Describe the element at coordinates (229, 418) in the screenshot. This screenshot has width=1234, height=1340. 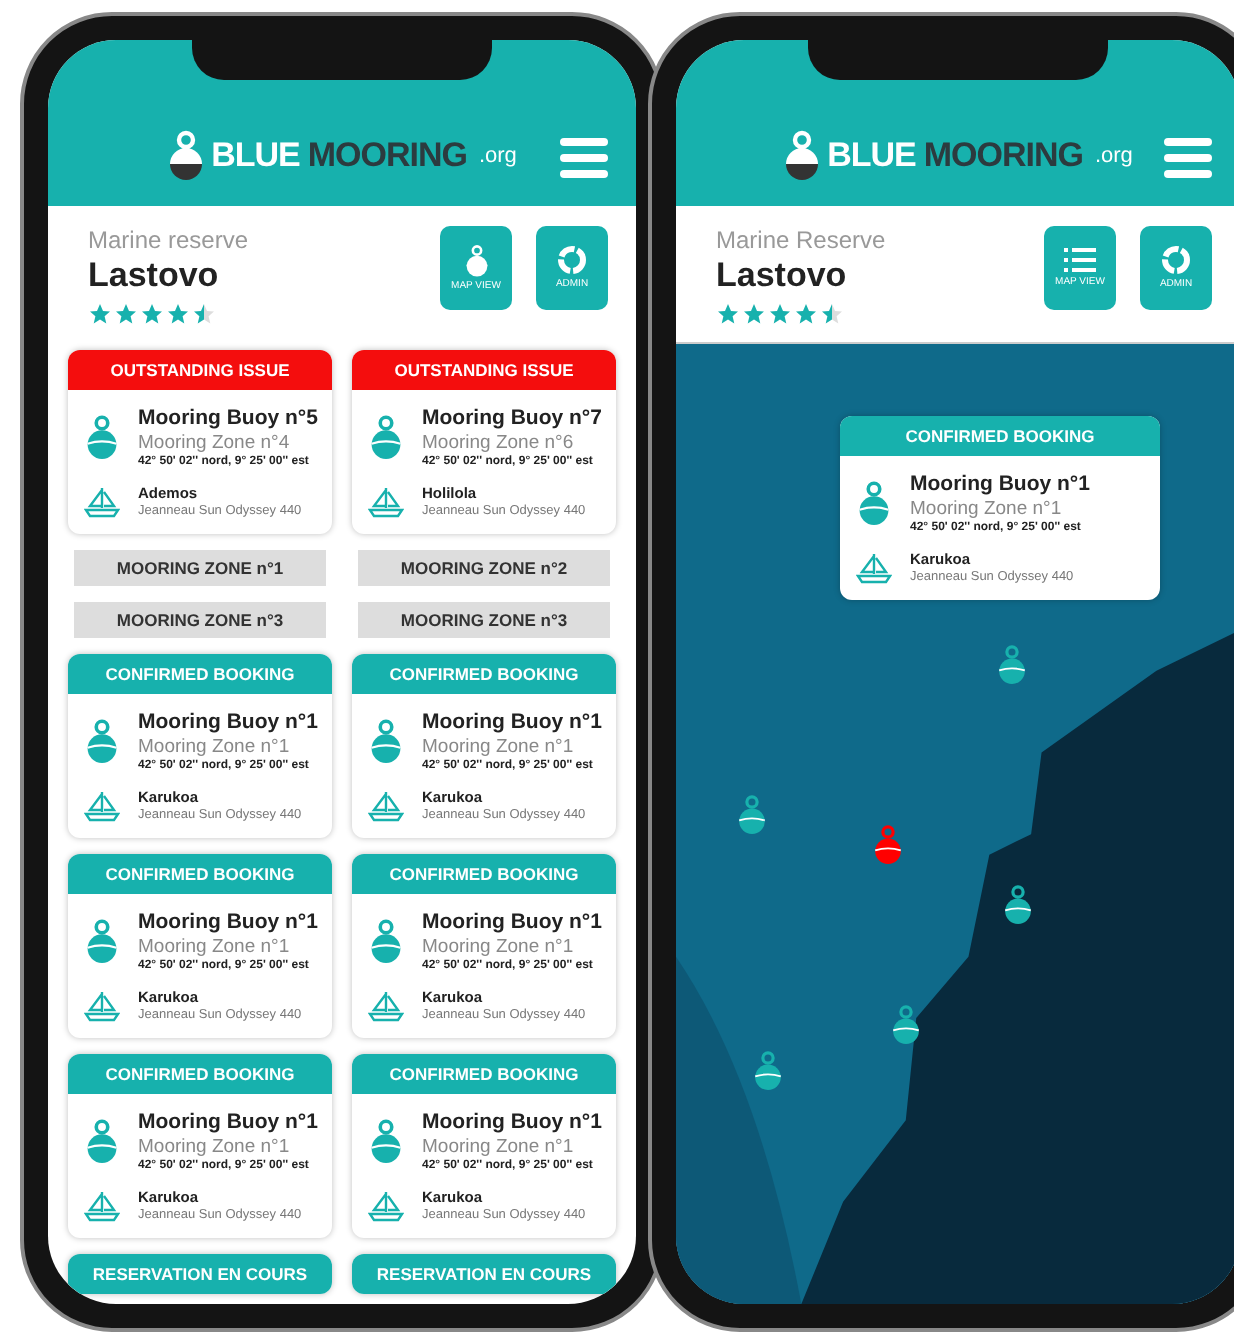
I see `buoy-title: Mooring Buoy n°5` at that location.